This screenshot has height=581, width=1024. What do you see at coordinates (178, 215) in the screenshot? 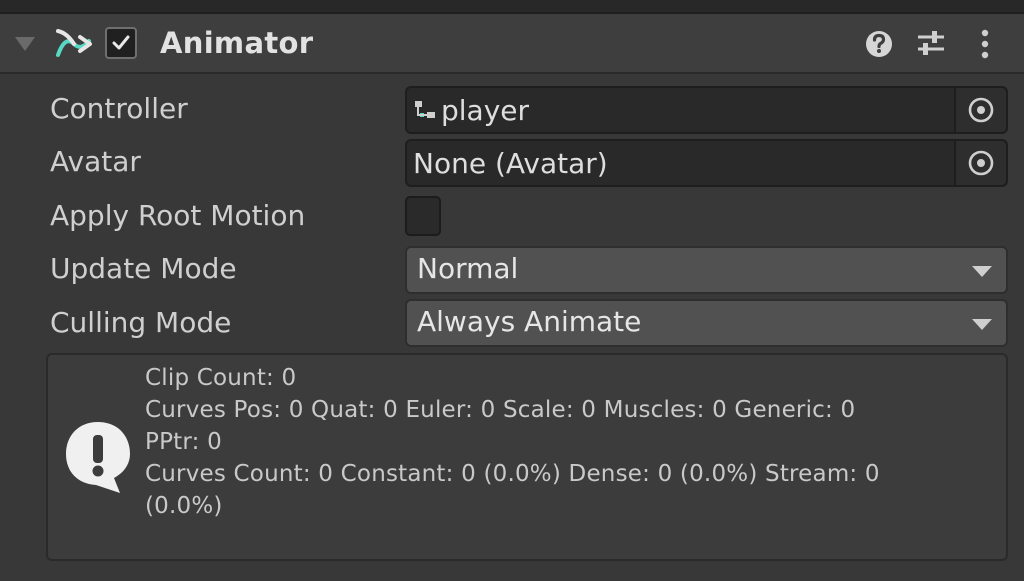
I see `apply-root-motion-label: Apply Root Motion` at bounding box center [178, 215].